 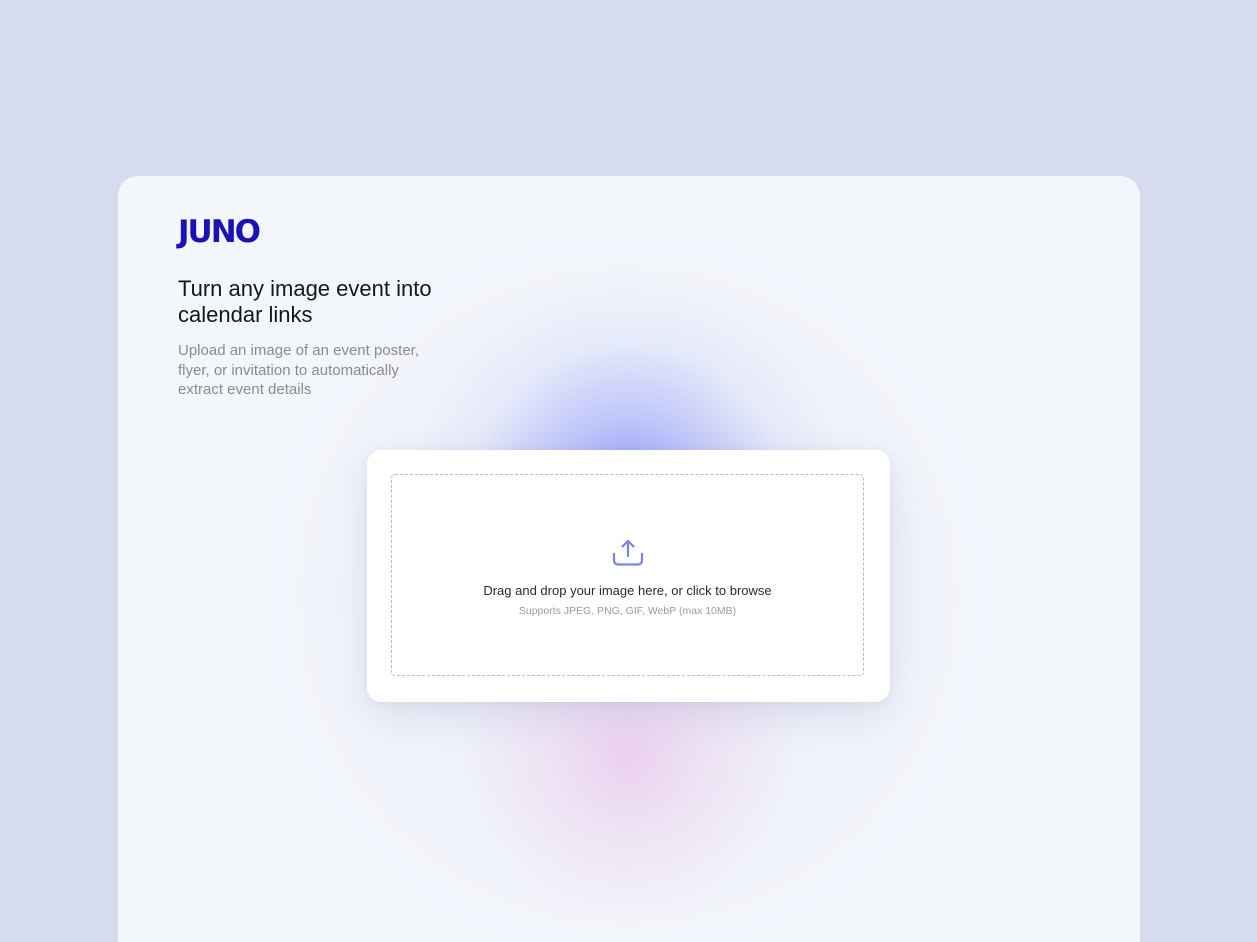 What do you see at coordinates (219, 232) in the screenshot?
I see `juno-logo: JUNO` at bounding box center [219, 232].